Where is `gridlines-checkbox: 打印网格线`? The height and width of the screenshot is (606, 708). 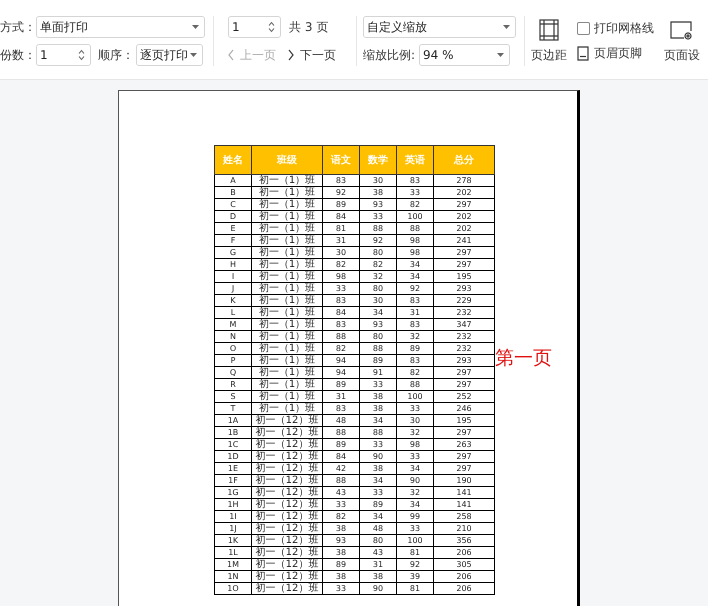 gridlines-checkbox: 打印网格线 is located at coordinates (615, 28).